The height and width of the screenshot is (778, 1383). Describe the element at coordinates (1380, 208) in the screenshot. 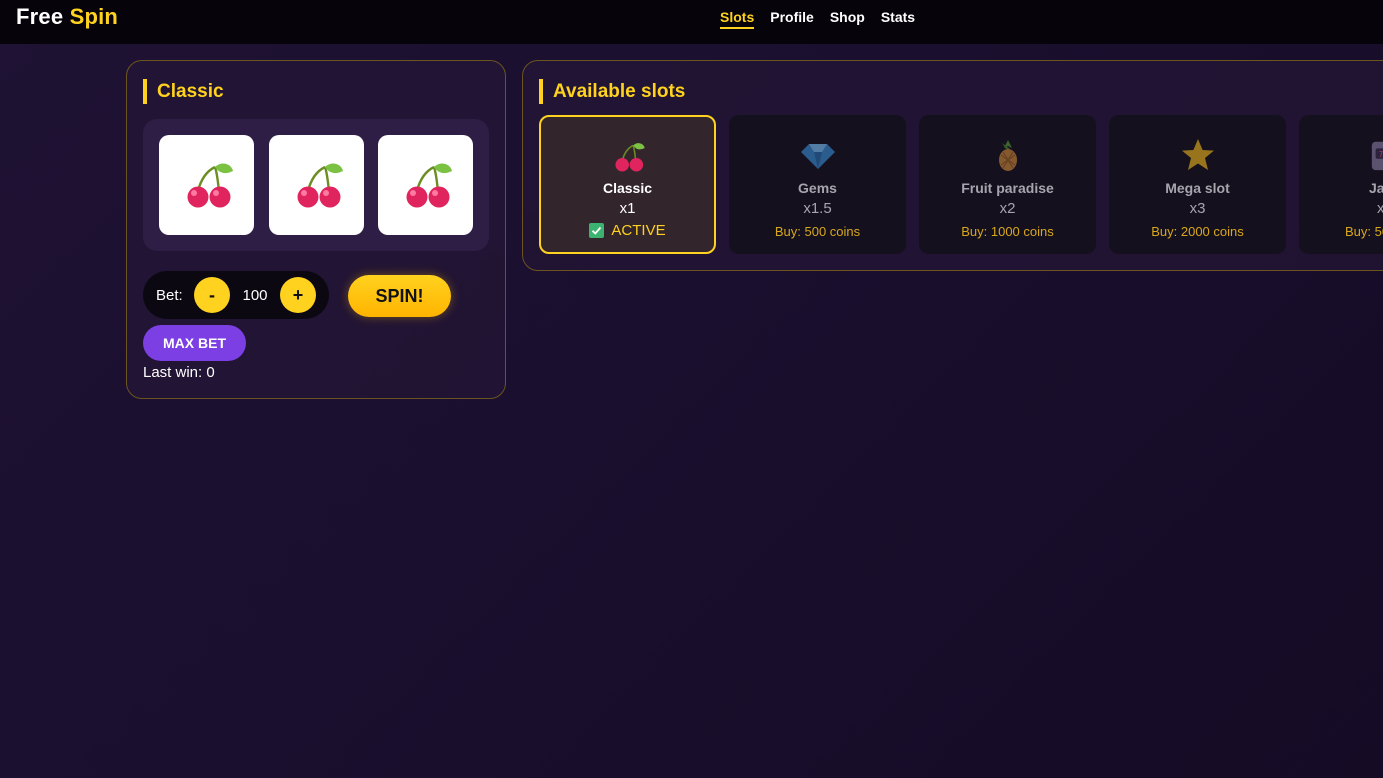

I see `slot-multiplier: x` at that location.